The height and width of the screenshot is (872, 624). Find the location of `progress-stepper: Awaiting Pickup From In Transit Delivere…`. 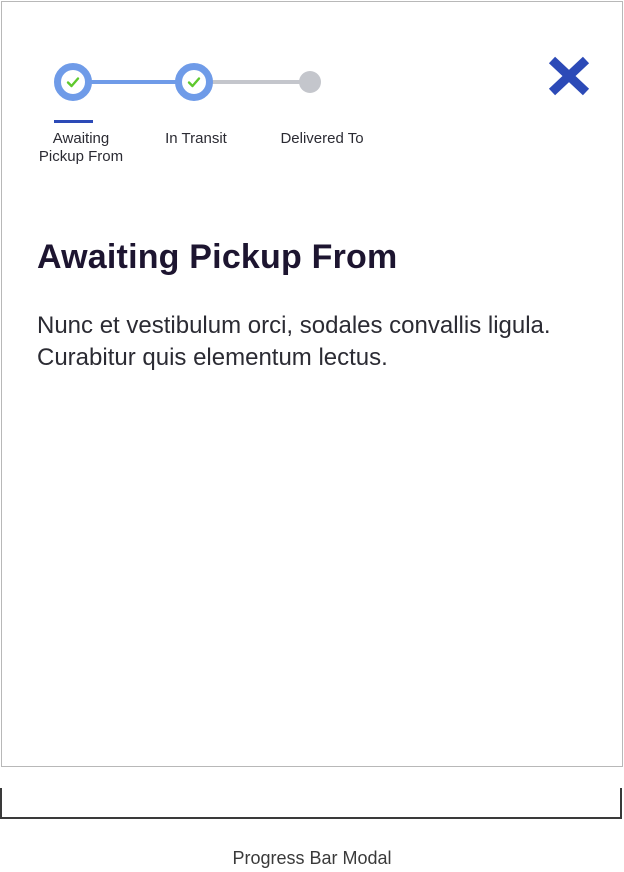

progress-stepper: Awaiting Pickup From In Transit Delivere… is located at coordinates (202, 92).